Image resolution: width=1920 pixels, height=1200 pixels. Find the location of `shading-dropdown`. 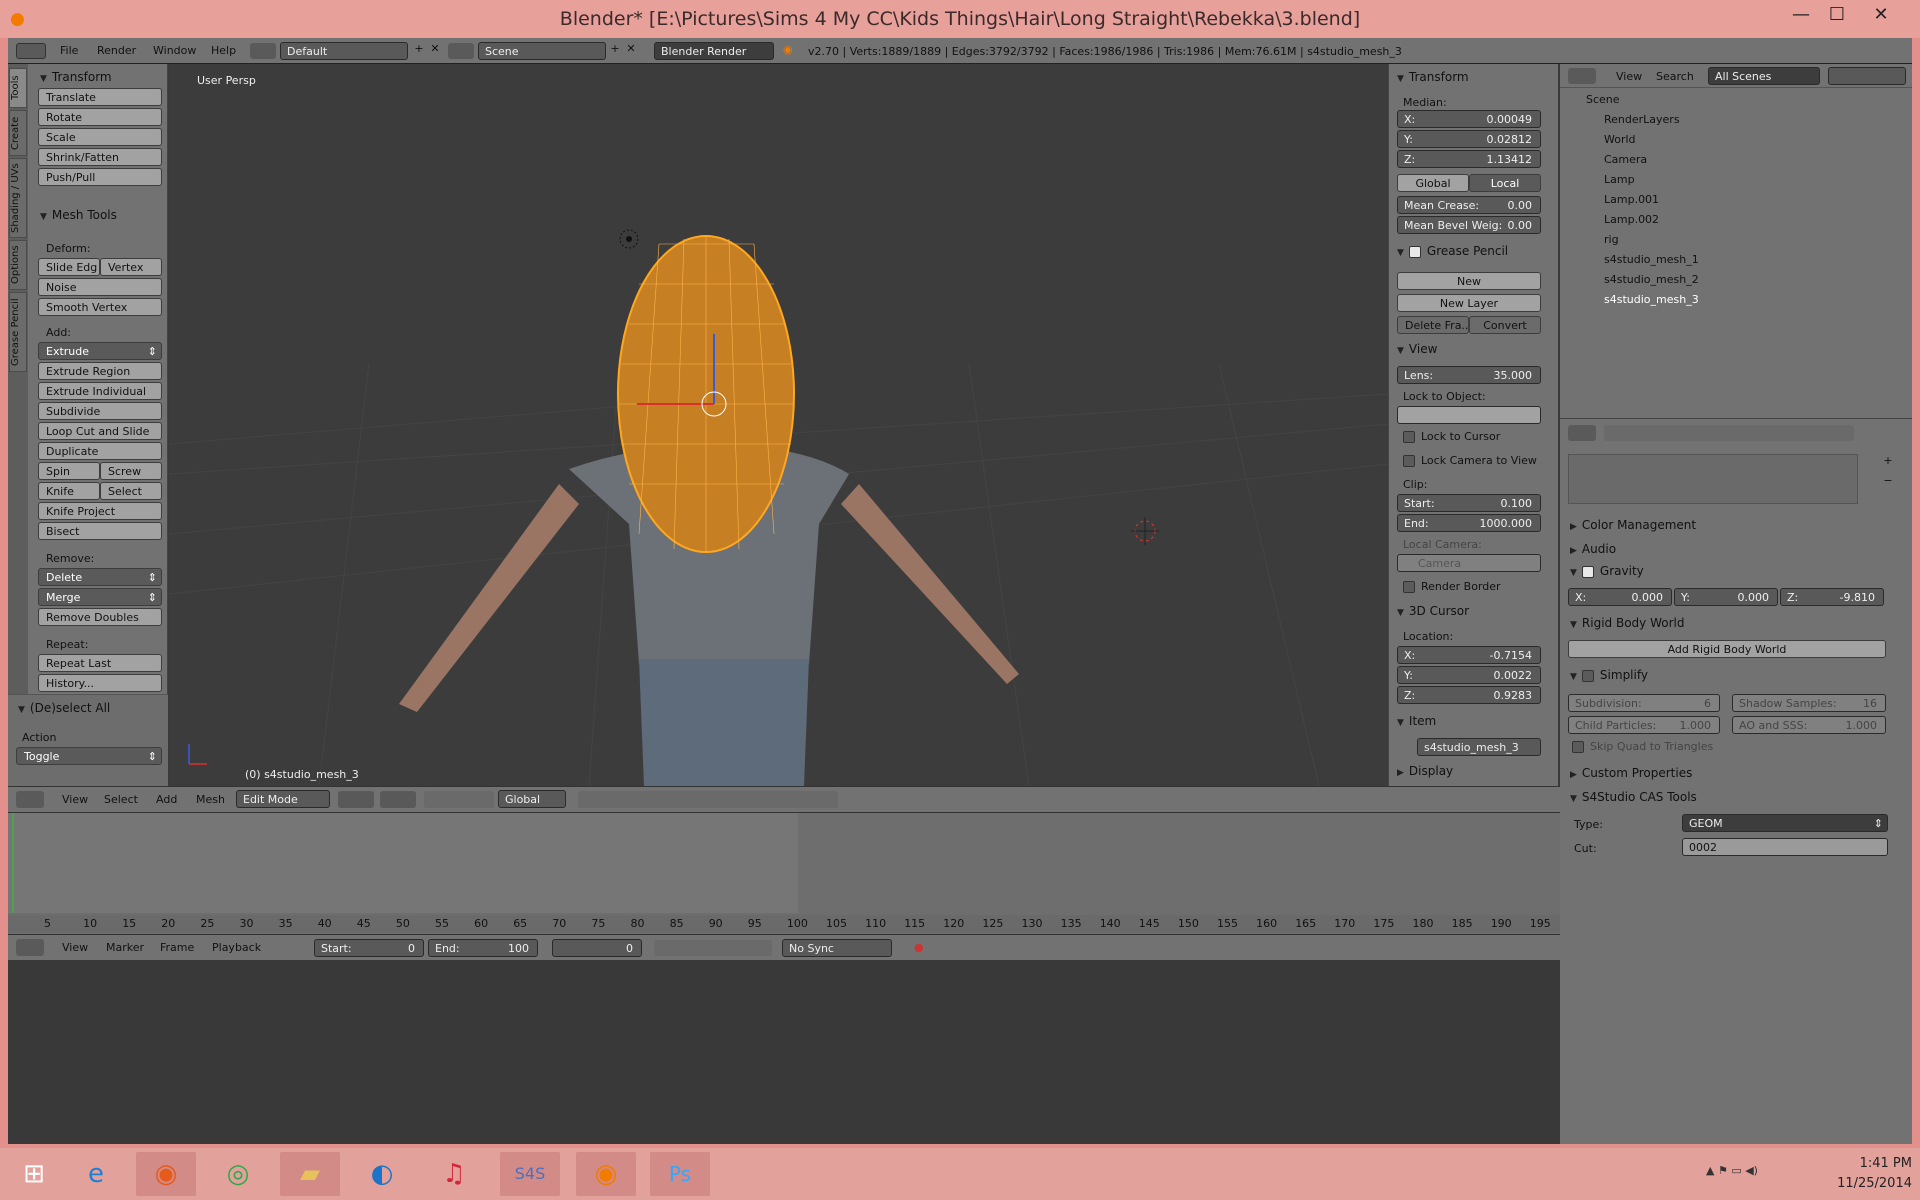

shading-dropdown is located at coordinates (356, 799).